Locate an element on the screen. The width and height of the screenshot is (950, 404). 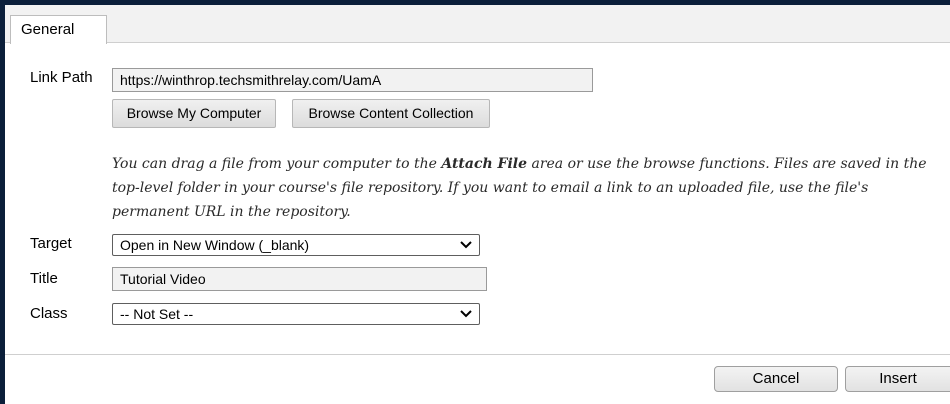
class-select-value: -- Not Set -- is located at coordinates (157, 314).